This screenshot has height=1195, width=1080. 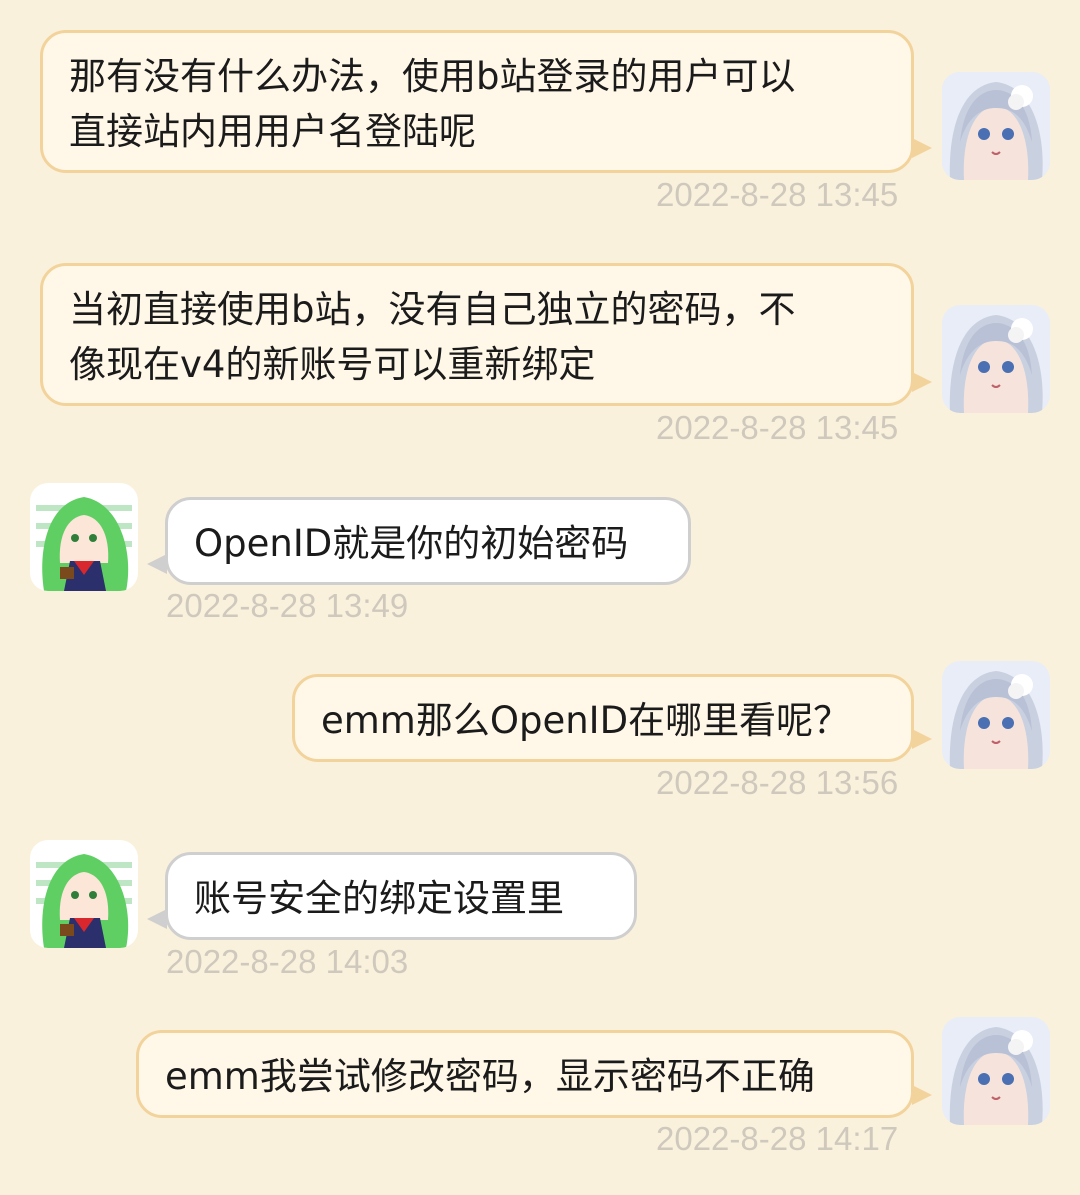 What do you see at coordinates (490, 1076) in the screenshot?
I see `message-text: emm我尝试修改密码，显示密码不正确` at bounding box center [490, 1076].